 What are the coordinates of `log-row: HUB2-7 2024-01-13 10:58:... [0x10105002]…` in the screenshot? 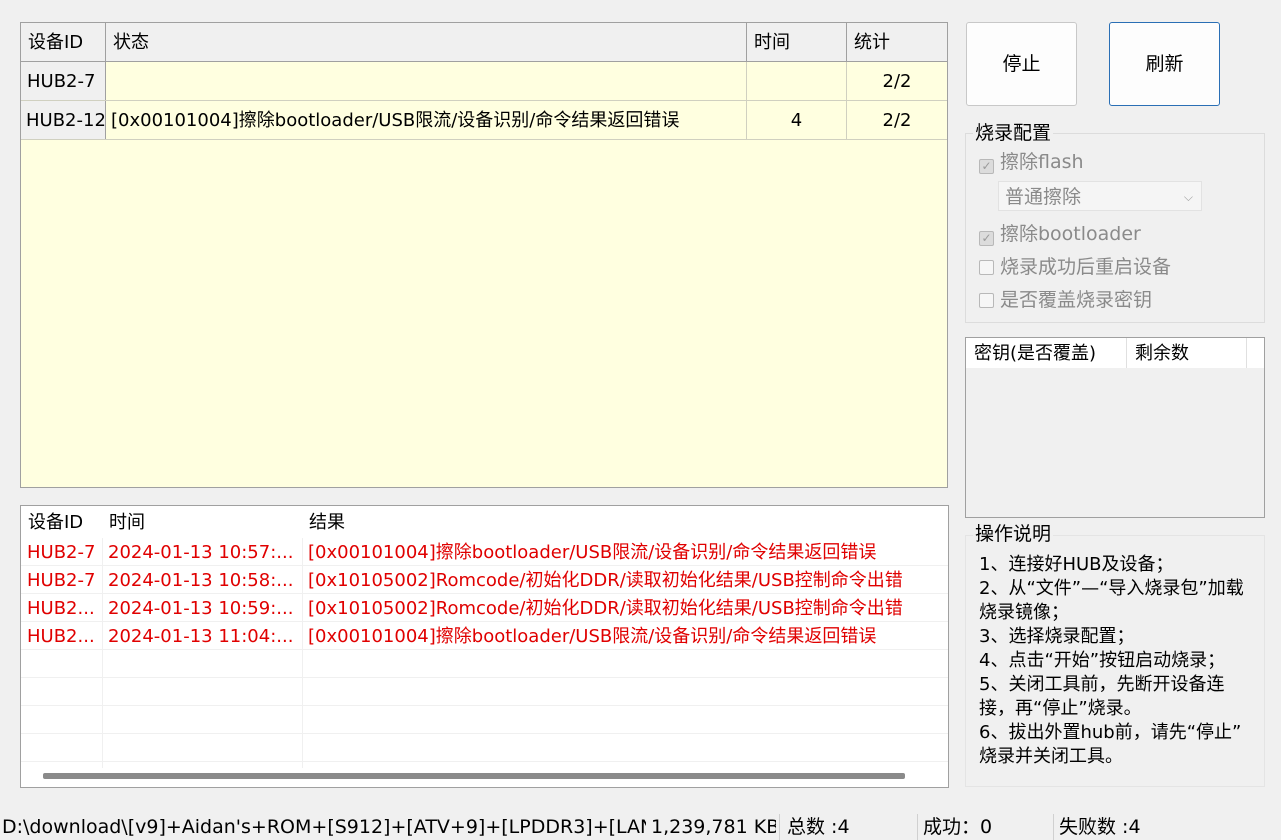 It's located at (484, 580).